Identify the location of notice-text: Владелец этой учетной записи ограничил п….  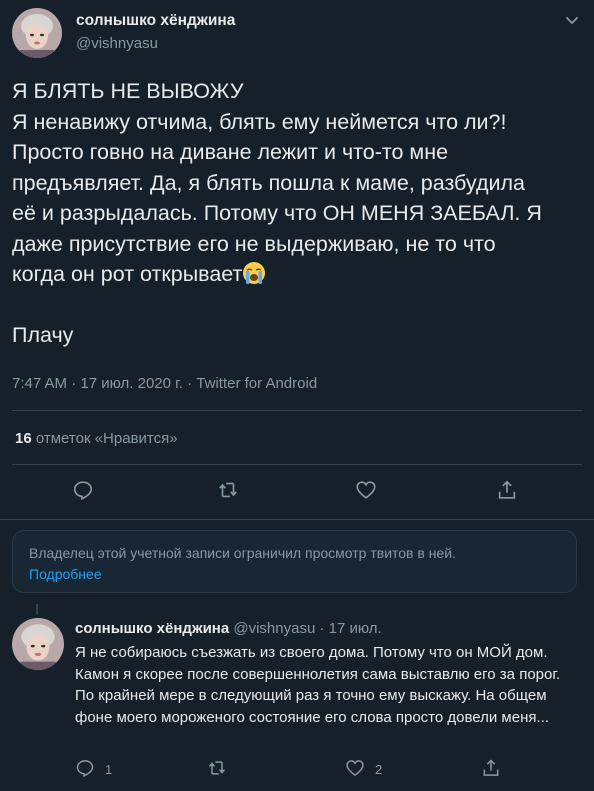
(242, 553).